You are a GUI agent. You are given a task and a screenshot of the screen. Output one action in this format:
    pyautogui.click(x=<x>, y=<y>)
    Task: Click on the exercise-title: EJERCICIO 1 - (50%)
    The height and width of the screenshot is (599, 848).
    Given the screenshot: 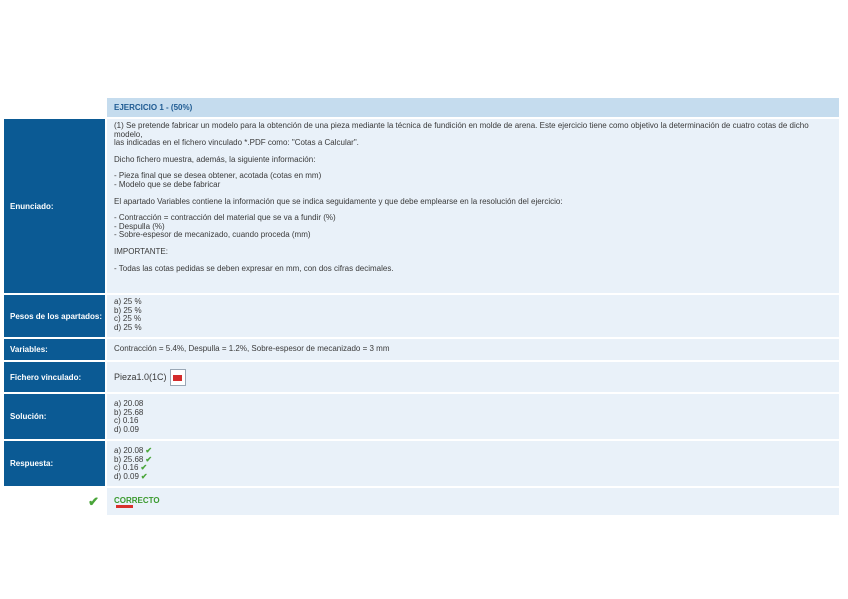 What is the action you would take?
    pyautogui.click(x=473, y=107)
    